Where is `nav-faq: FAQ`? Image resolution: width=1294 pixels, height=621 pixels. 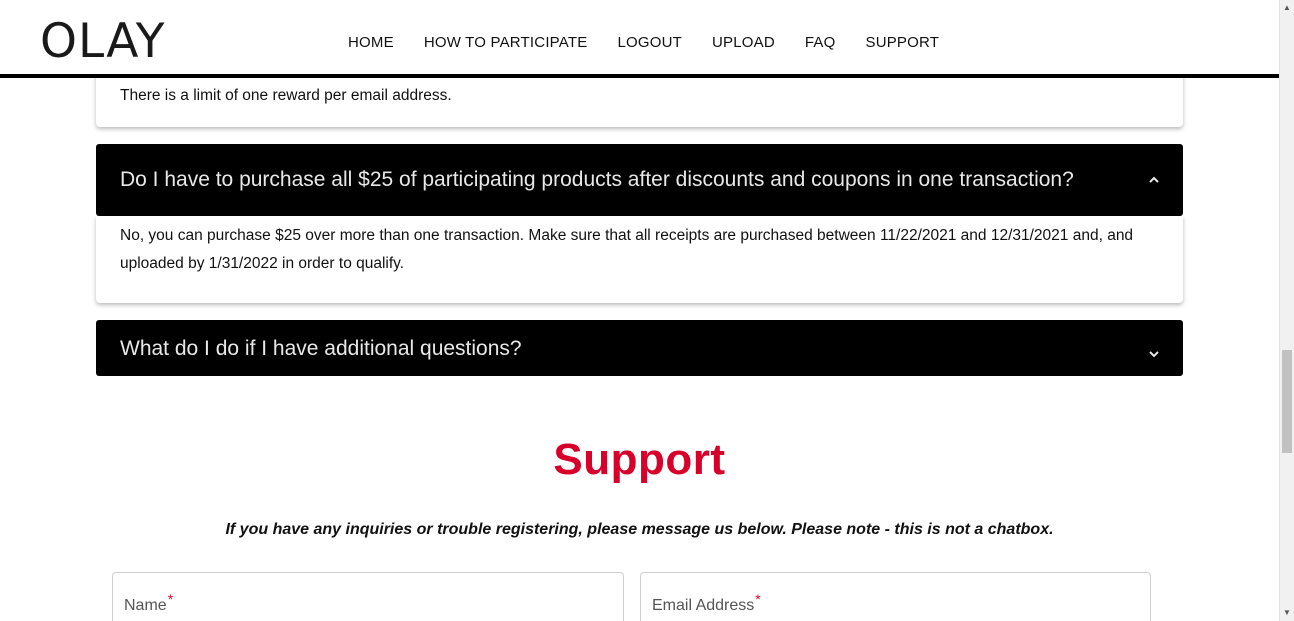 nav-faq: FAQ is located at coordinates (820, 42).